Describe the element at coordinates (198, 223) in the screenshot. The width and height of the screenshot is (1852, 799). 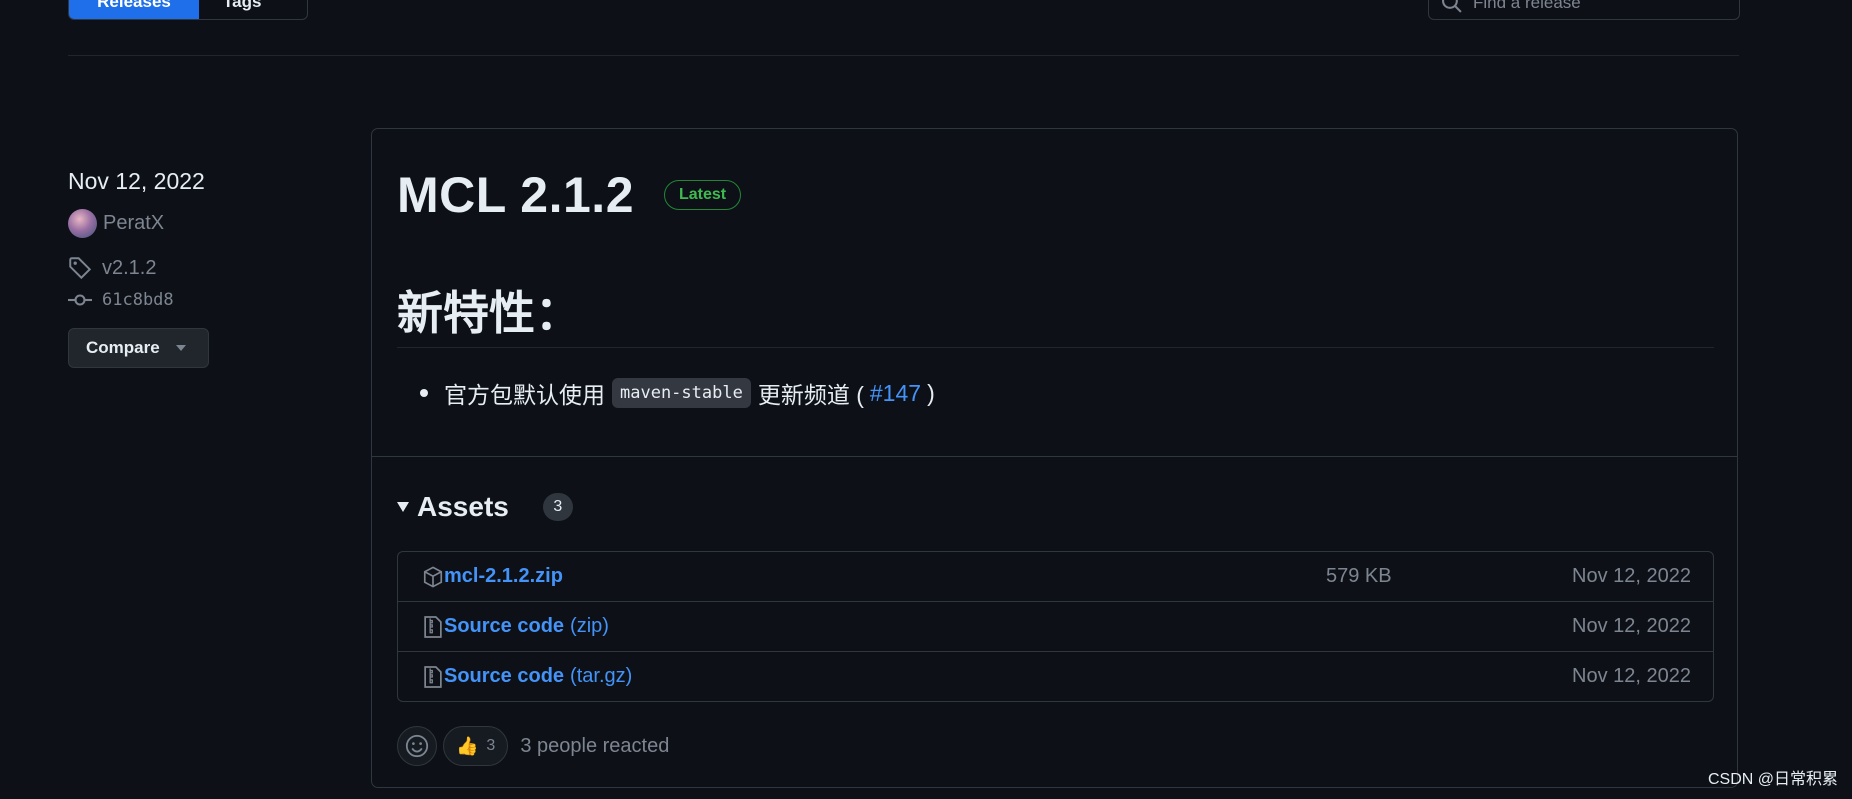
I see `author-row: PeratX` at that location.